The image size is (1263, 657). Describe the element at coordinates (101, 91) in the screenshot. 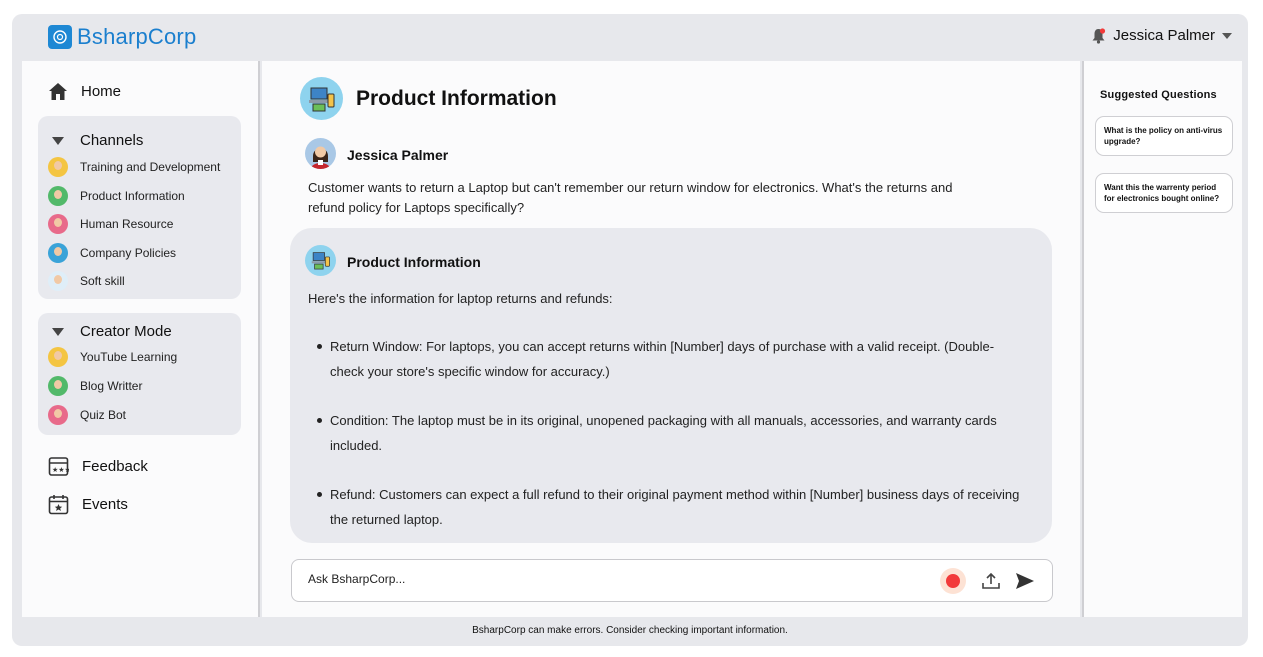

I see `nav-home-label: Home` at that location.